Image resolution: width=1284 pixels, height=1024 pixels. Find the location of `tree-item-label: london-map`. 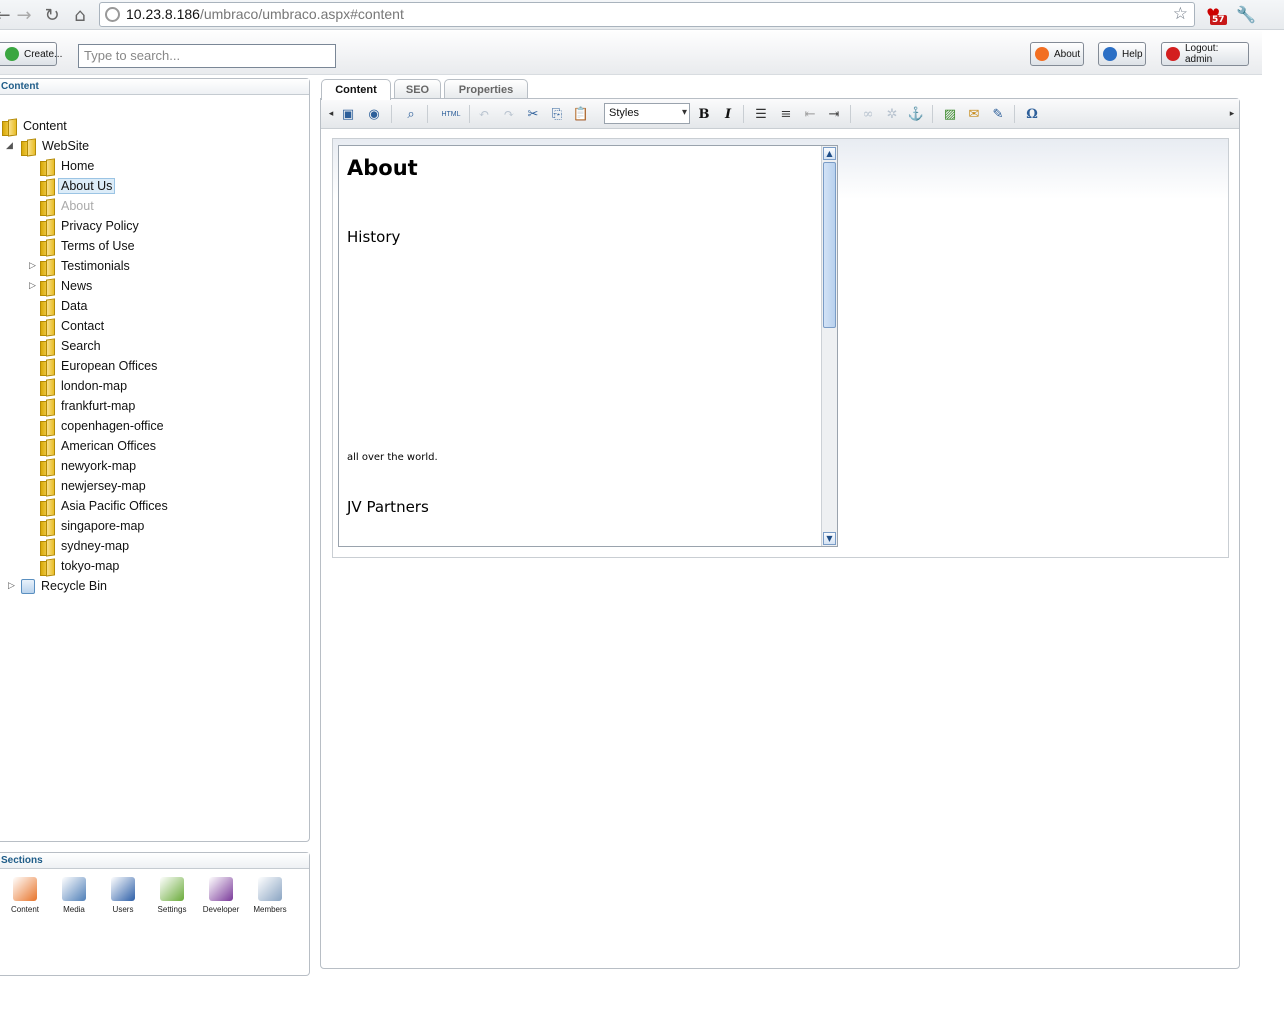

tree-item-label: london-map is located at coordinates (94, 386).